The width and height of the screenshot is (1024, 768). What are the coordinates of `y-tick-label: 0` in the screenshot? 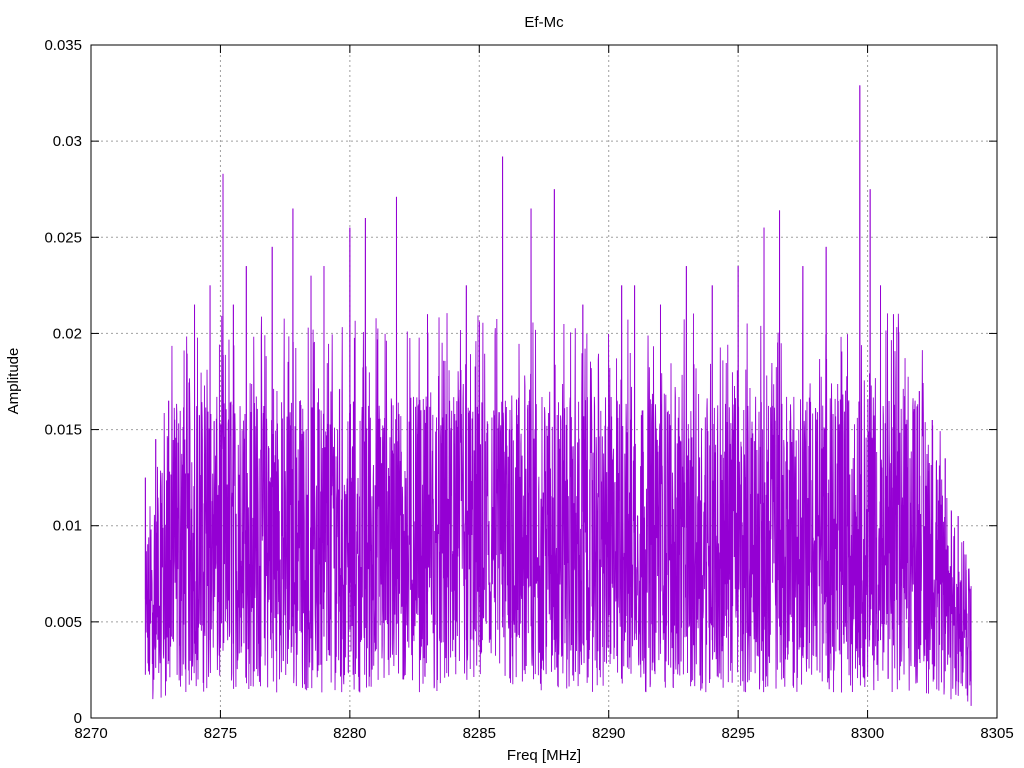 It's located at (78, 718).